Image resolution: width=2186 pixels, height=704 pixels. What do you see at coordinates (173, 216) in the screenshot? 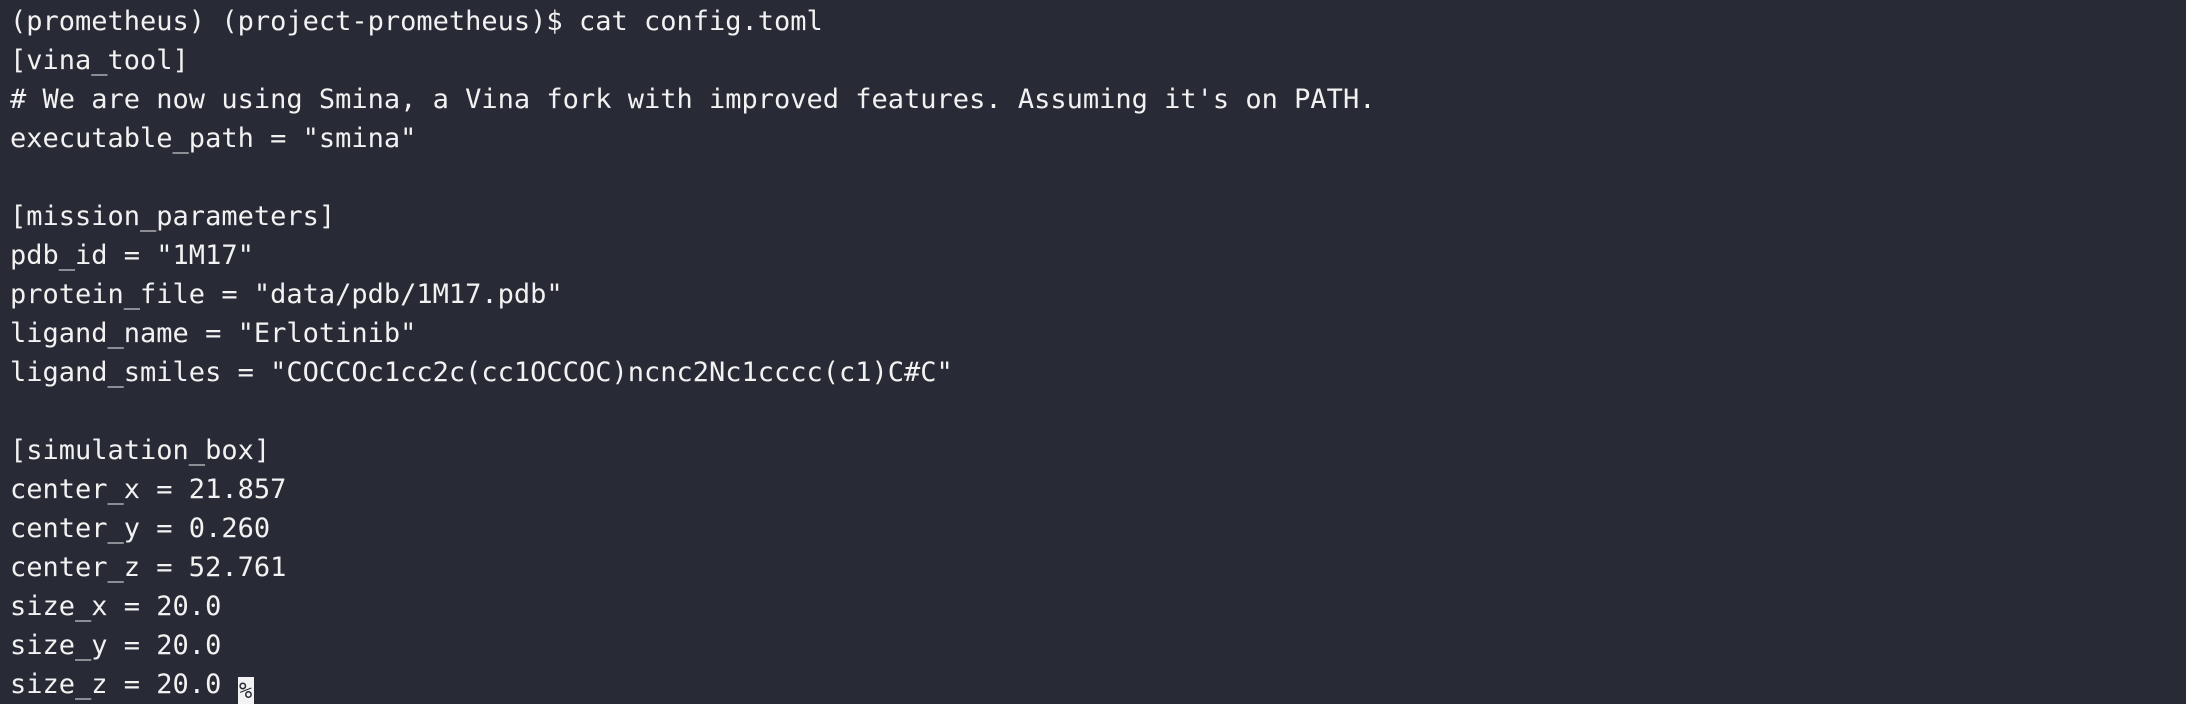
I see `toml-section-header: [mission_parameters]` at bounding box center [173, 216].